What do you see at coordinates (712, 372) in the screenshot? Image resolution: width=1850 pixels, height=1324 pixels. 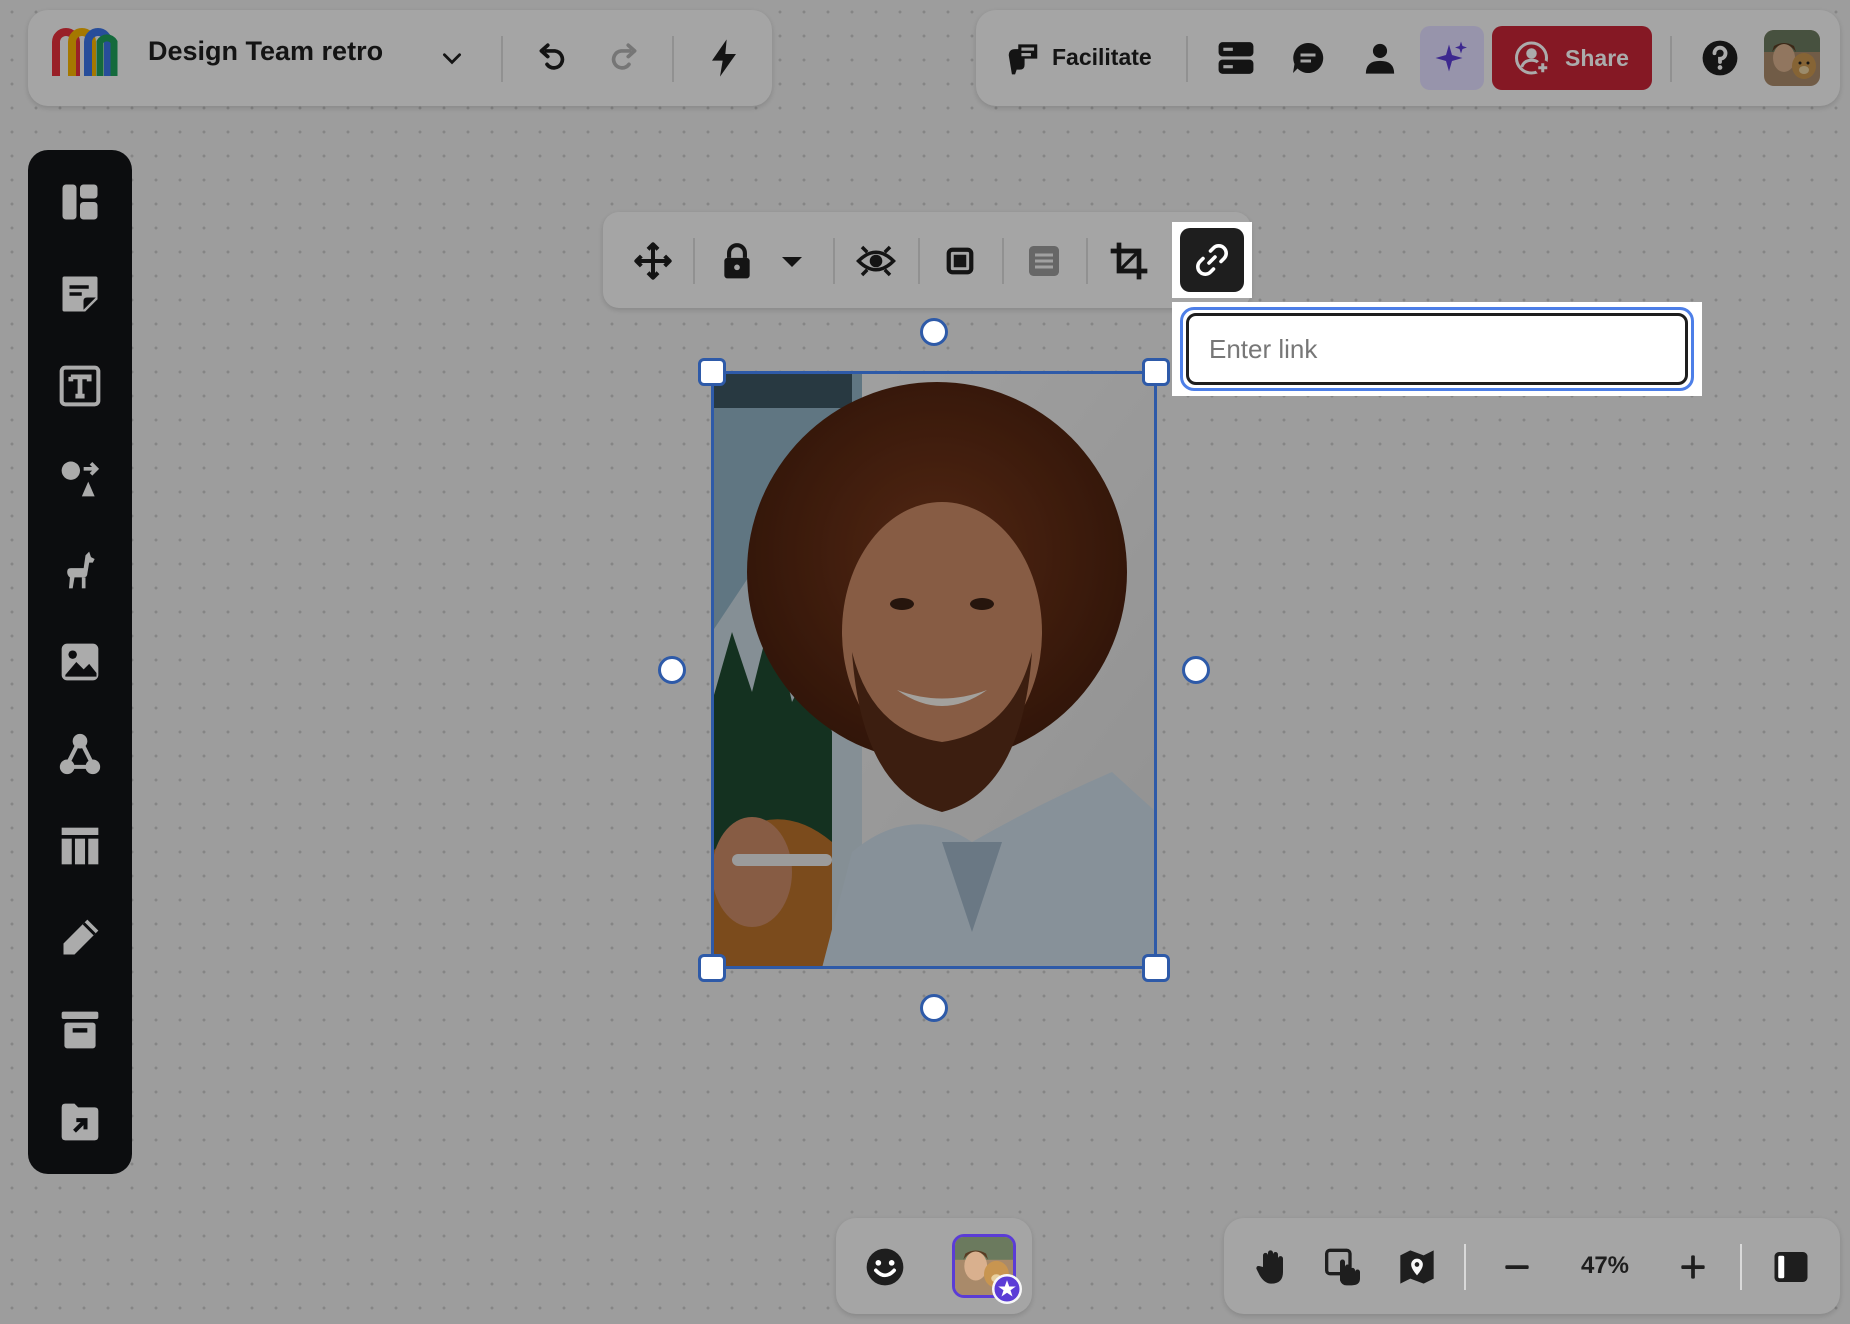 I see `resize-handle-top-left` at bounding box center [712, 372].